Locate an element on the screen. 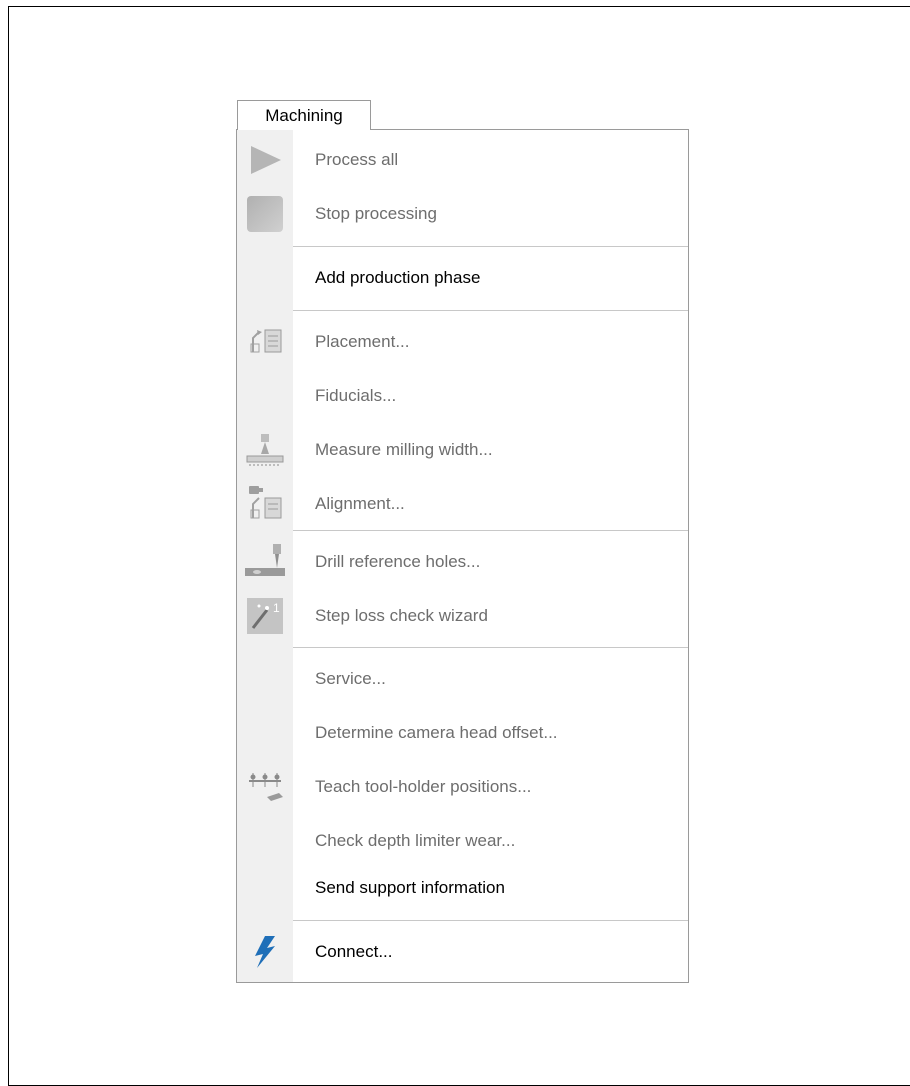  menu-tab-machining: Machining is located at coordinates (304, 115).